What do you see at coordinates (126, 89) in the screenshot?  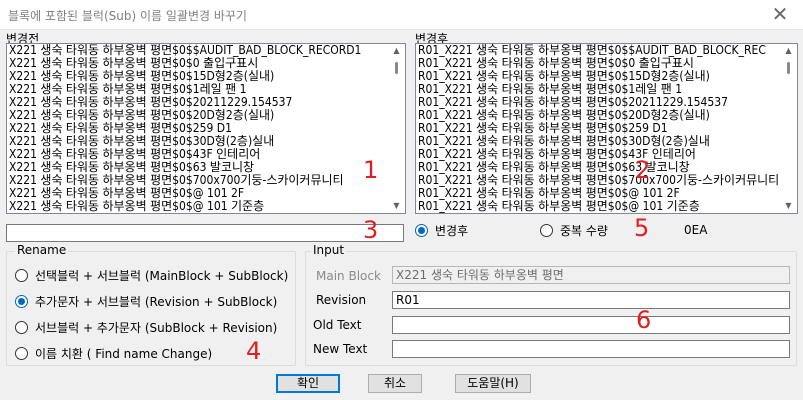 I see `list-item: X221 생숙 타워동 하부옹벽 평면$0$1레일 팬 1` at bounding box center [126, 89].